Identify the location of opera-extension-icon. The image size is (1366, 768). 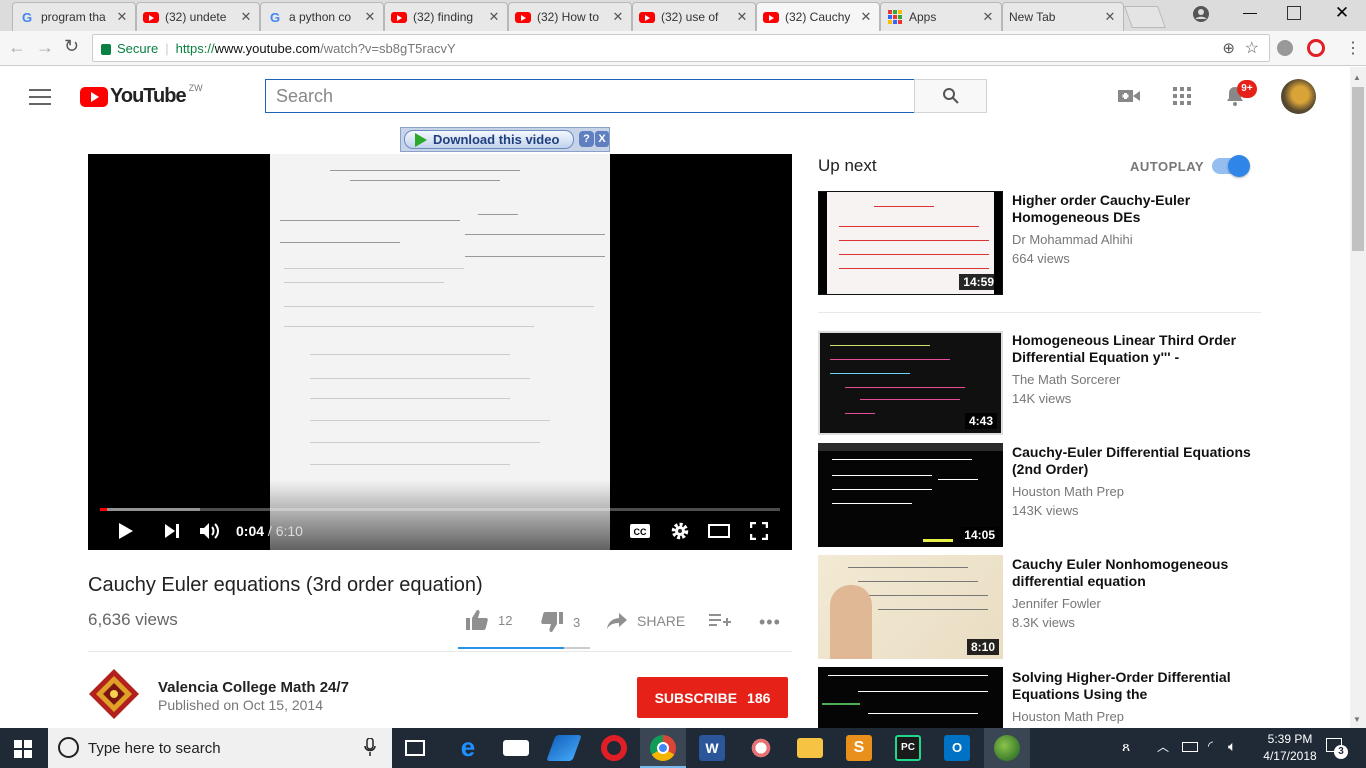
(1316, 48).